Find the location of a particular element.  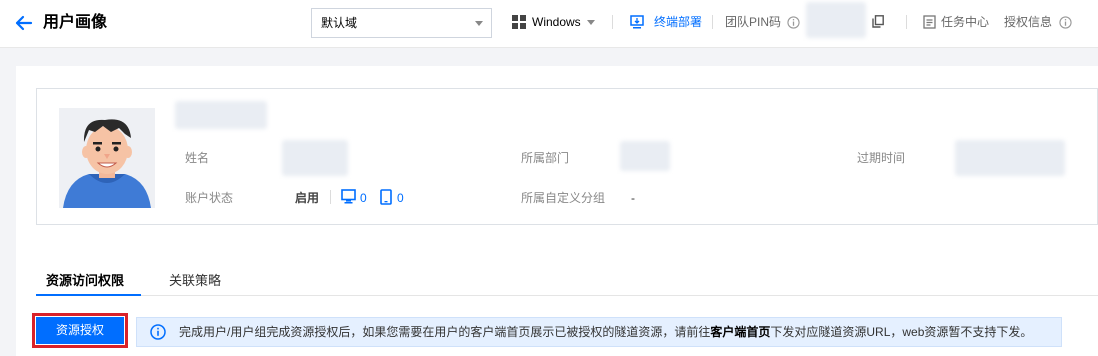

domain-select-value: 默认域 is located at coordinates (339, 23).